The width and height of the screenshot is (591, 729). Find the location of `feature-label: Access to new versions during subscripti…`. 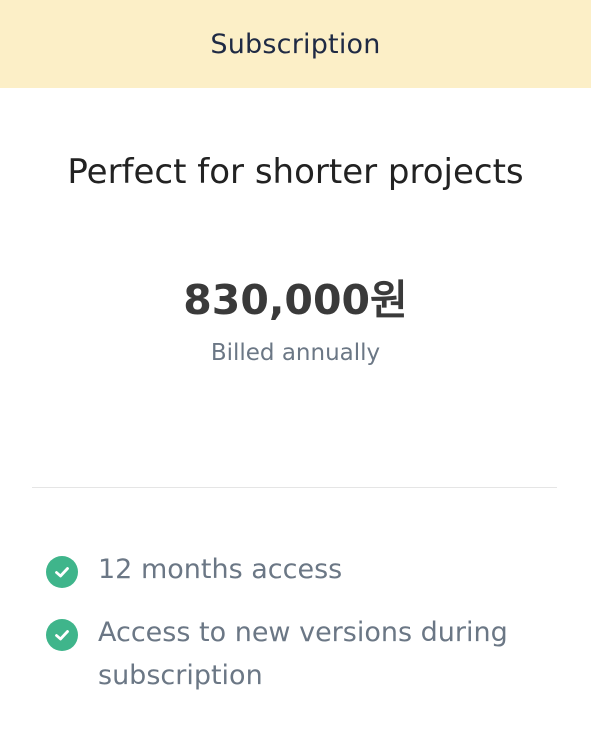

feature-label: Access to new versions during subscripti… is located at coordinates (303, 654).